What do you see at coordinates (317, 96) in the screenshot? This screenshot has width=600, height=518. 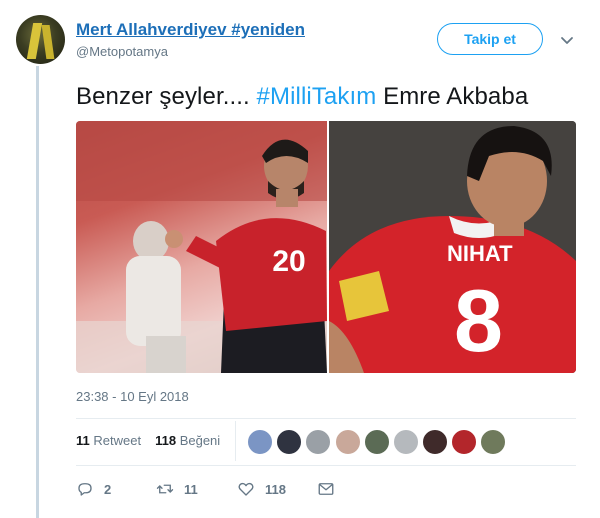 I see `hashtag-link: #MilliTakım` at bounding box center [317, 96].